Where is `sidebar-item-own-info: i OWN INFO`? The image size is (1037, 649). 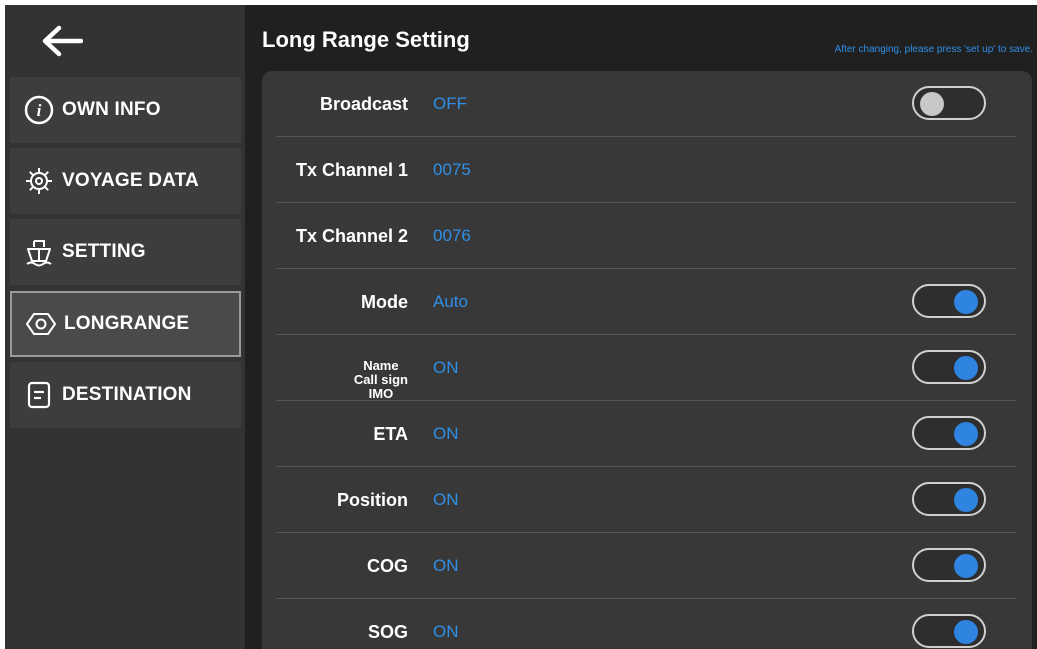 sidebar-item-own-info: i OWN INFO is located at coordinates (125, 110).